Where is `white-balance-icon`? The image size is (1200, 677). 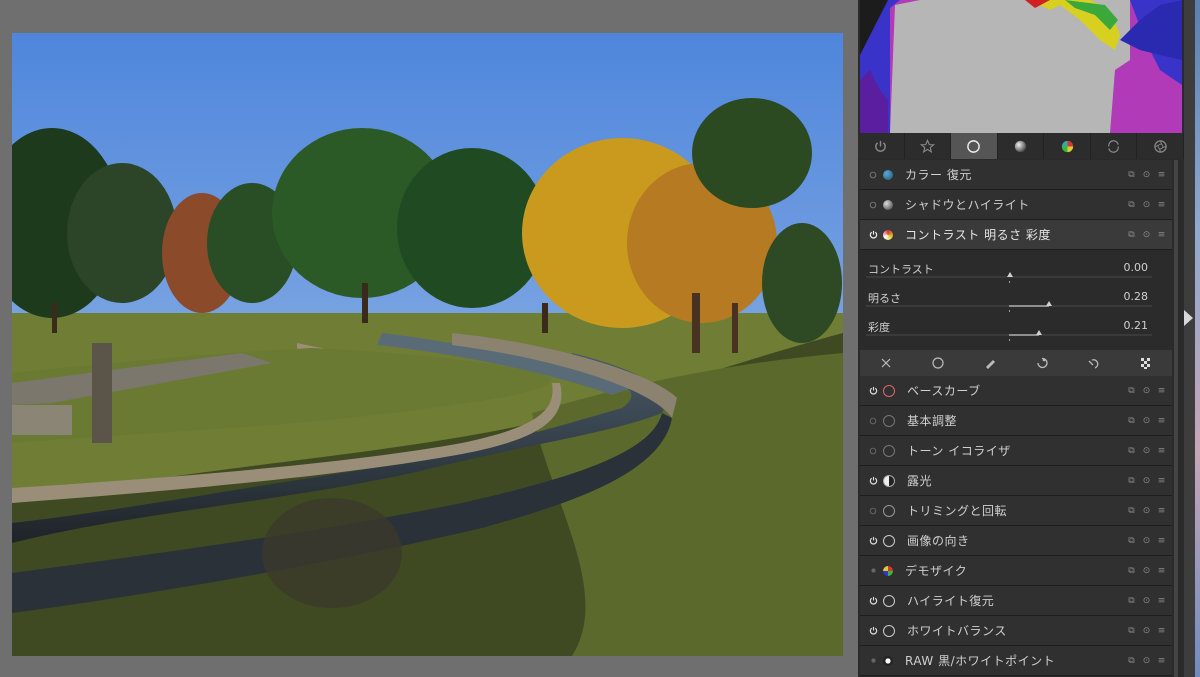 white-balance-icon is located at coordinates (889, 630).